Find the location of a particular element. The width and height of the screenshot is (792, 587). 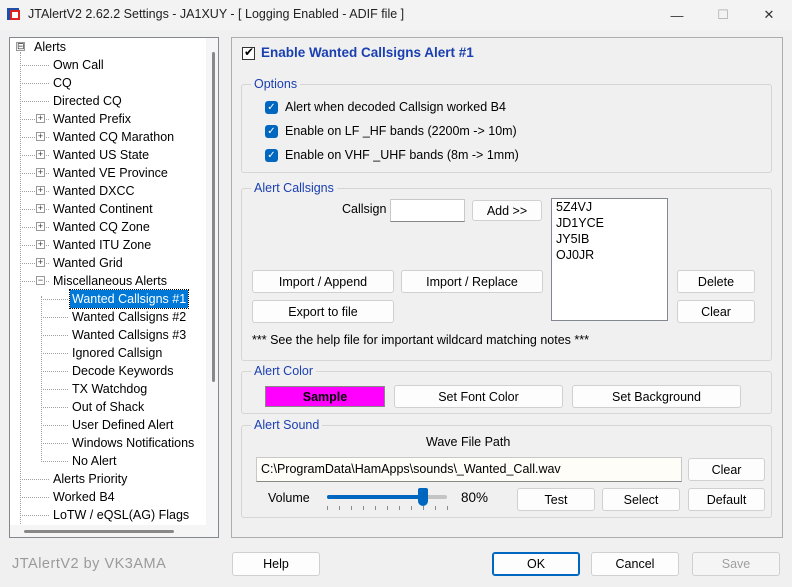

save-button: Save is located at coordinates (736, 564).